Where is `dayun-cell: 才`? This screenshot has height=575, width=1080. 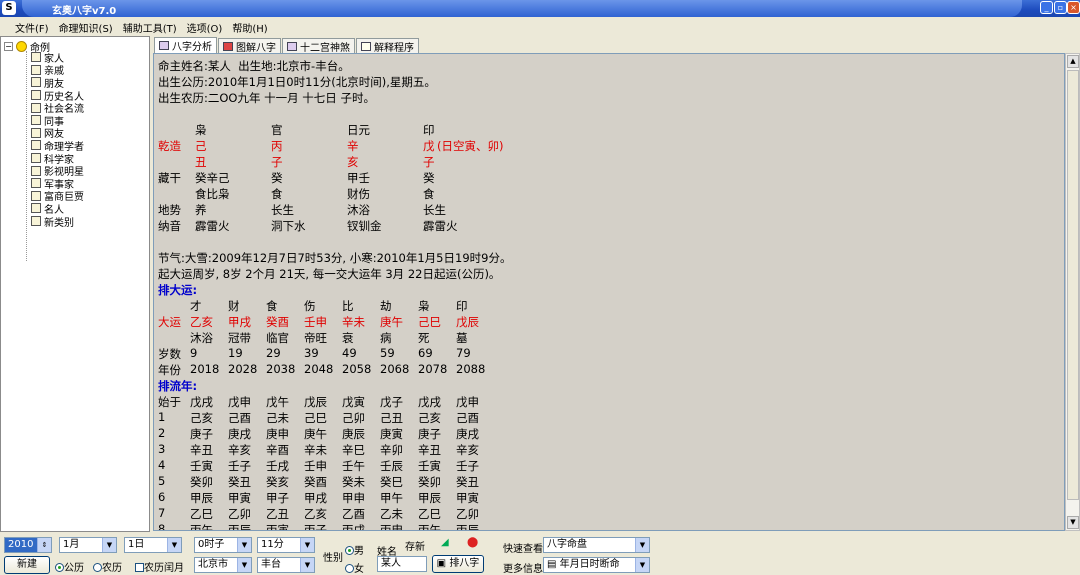
dayun-cell: 才 is located at coordinates (196, 306).